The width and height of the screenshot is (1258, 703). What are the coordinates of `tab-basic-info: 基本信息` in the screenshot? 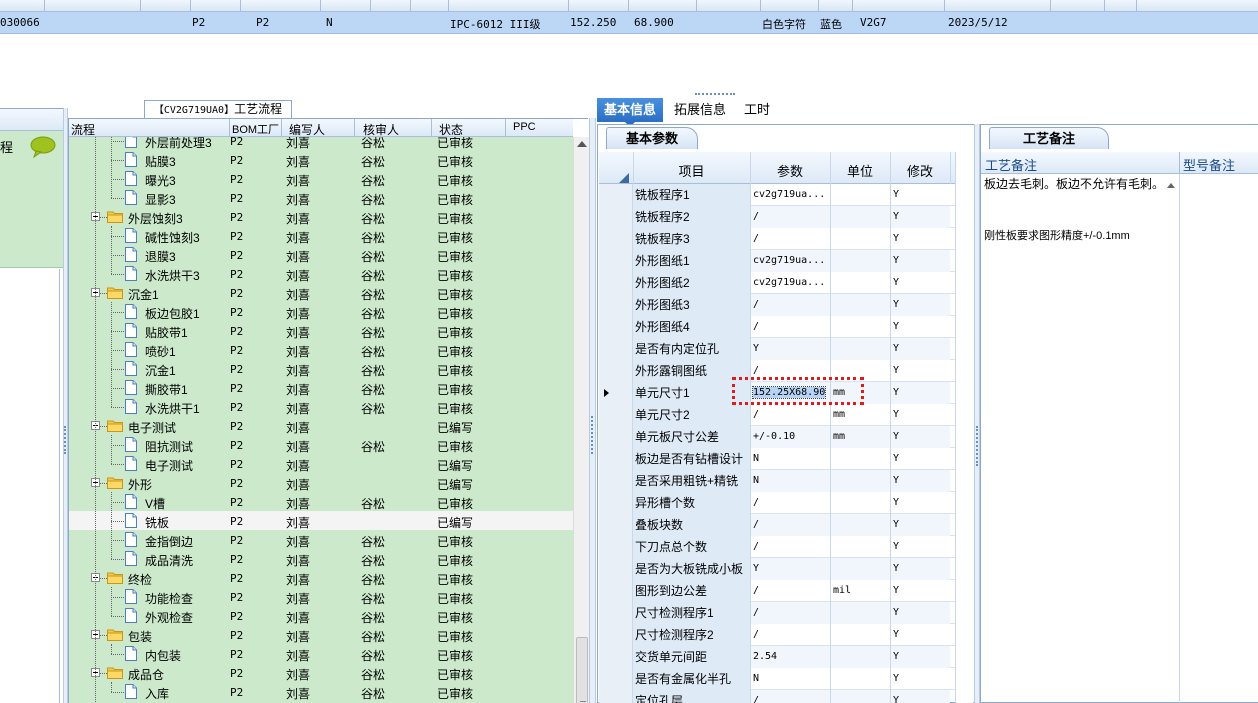 It's located at (630, 112).